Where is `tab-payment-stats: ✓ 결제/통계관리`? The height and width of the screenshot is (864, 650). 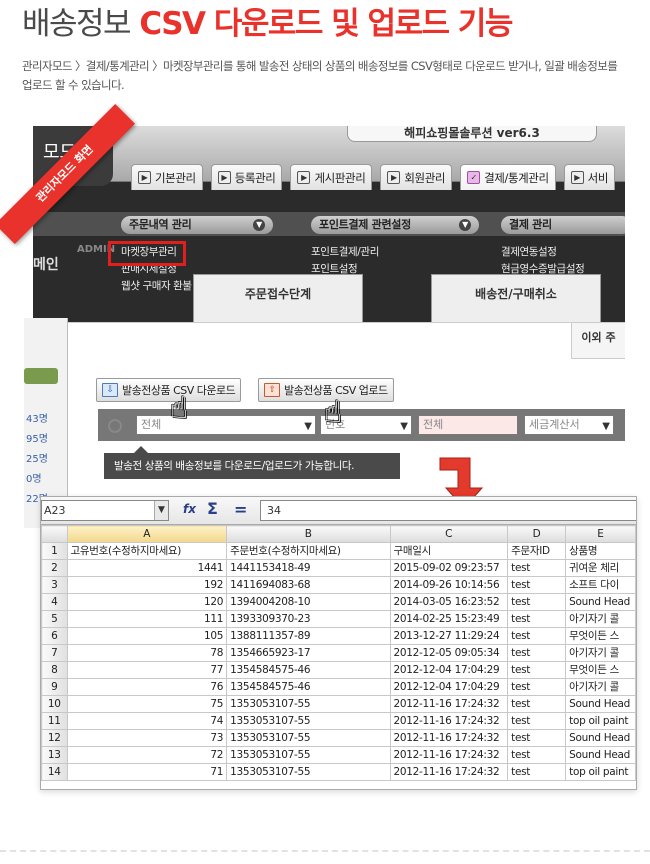 tab-payment-stats: ✓ 결제/통계관리 is located at coordinates (508, 177).